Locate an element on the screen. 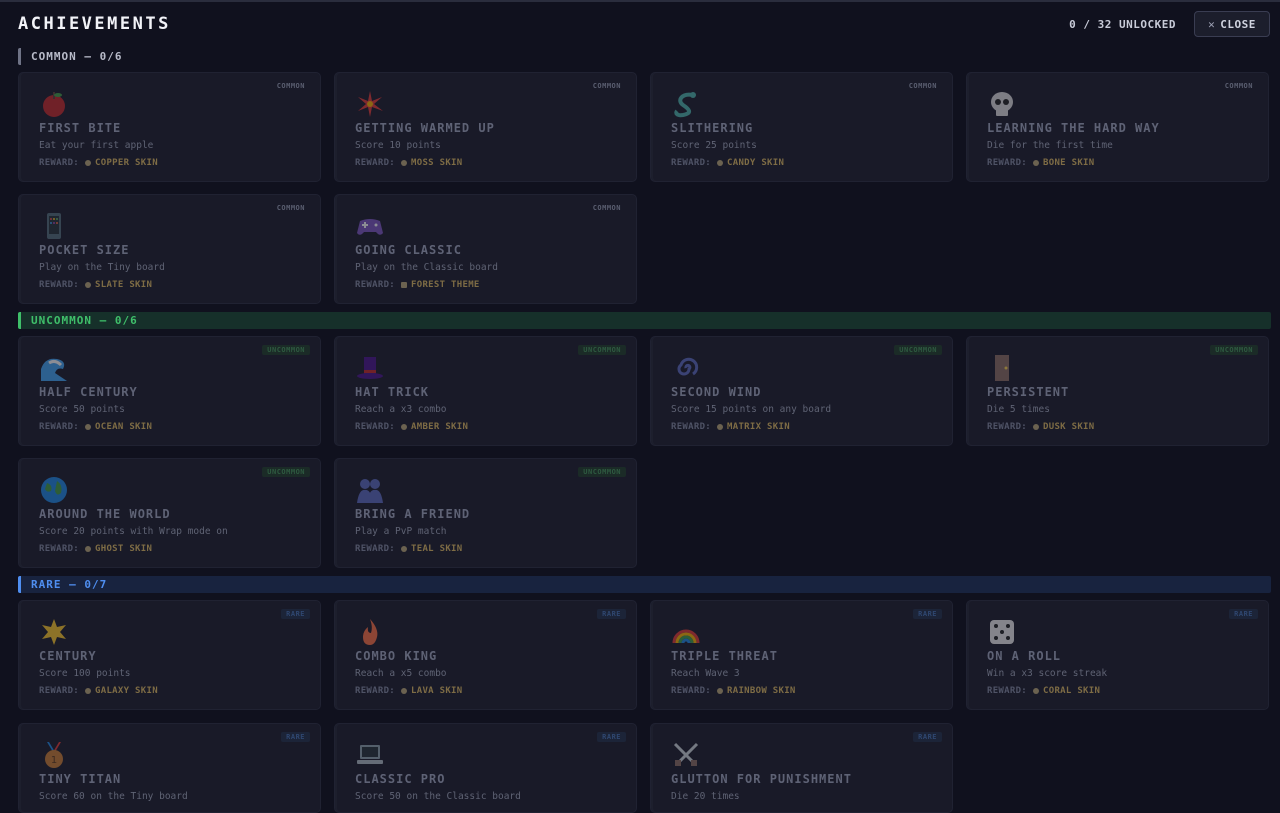 This screenshot has width=1280, height=813. section-header-uncommon: UNCOMMON — 0/6 is located at coordinates (644, 320).